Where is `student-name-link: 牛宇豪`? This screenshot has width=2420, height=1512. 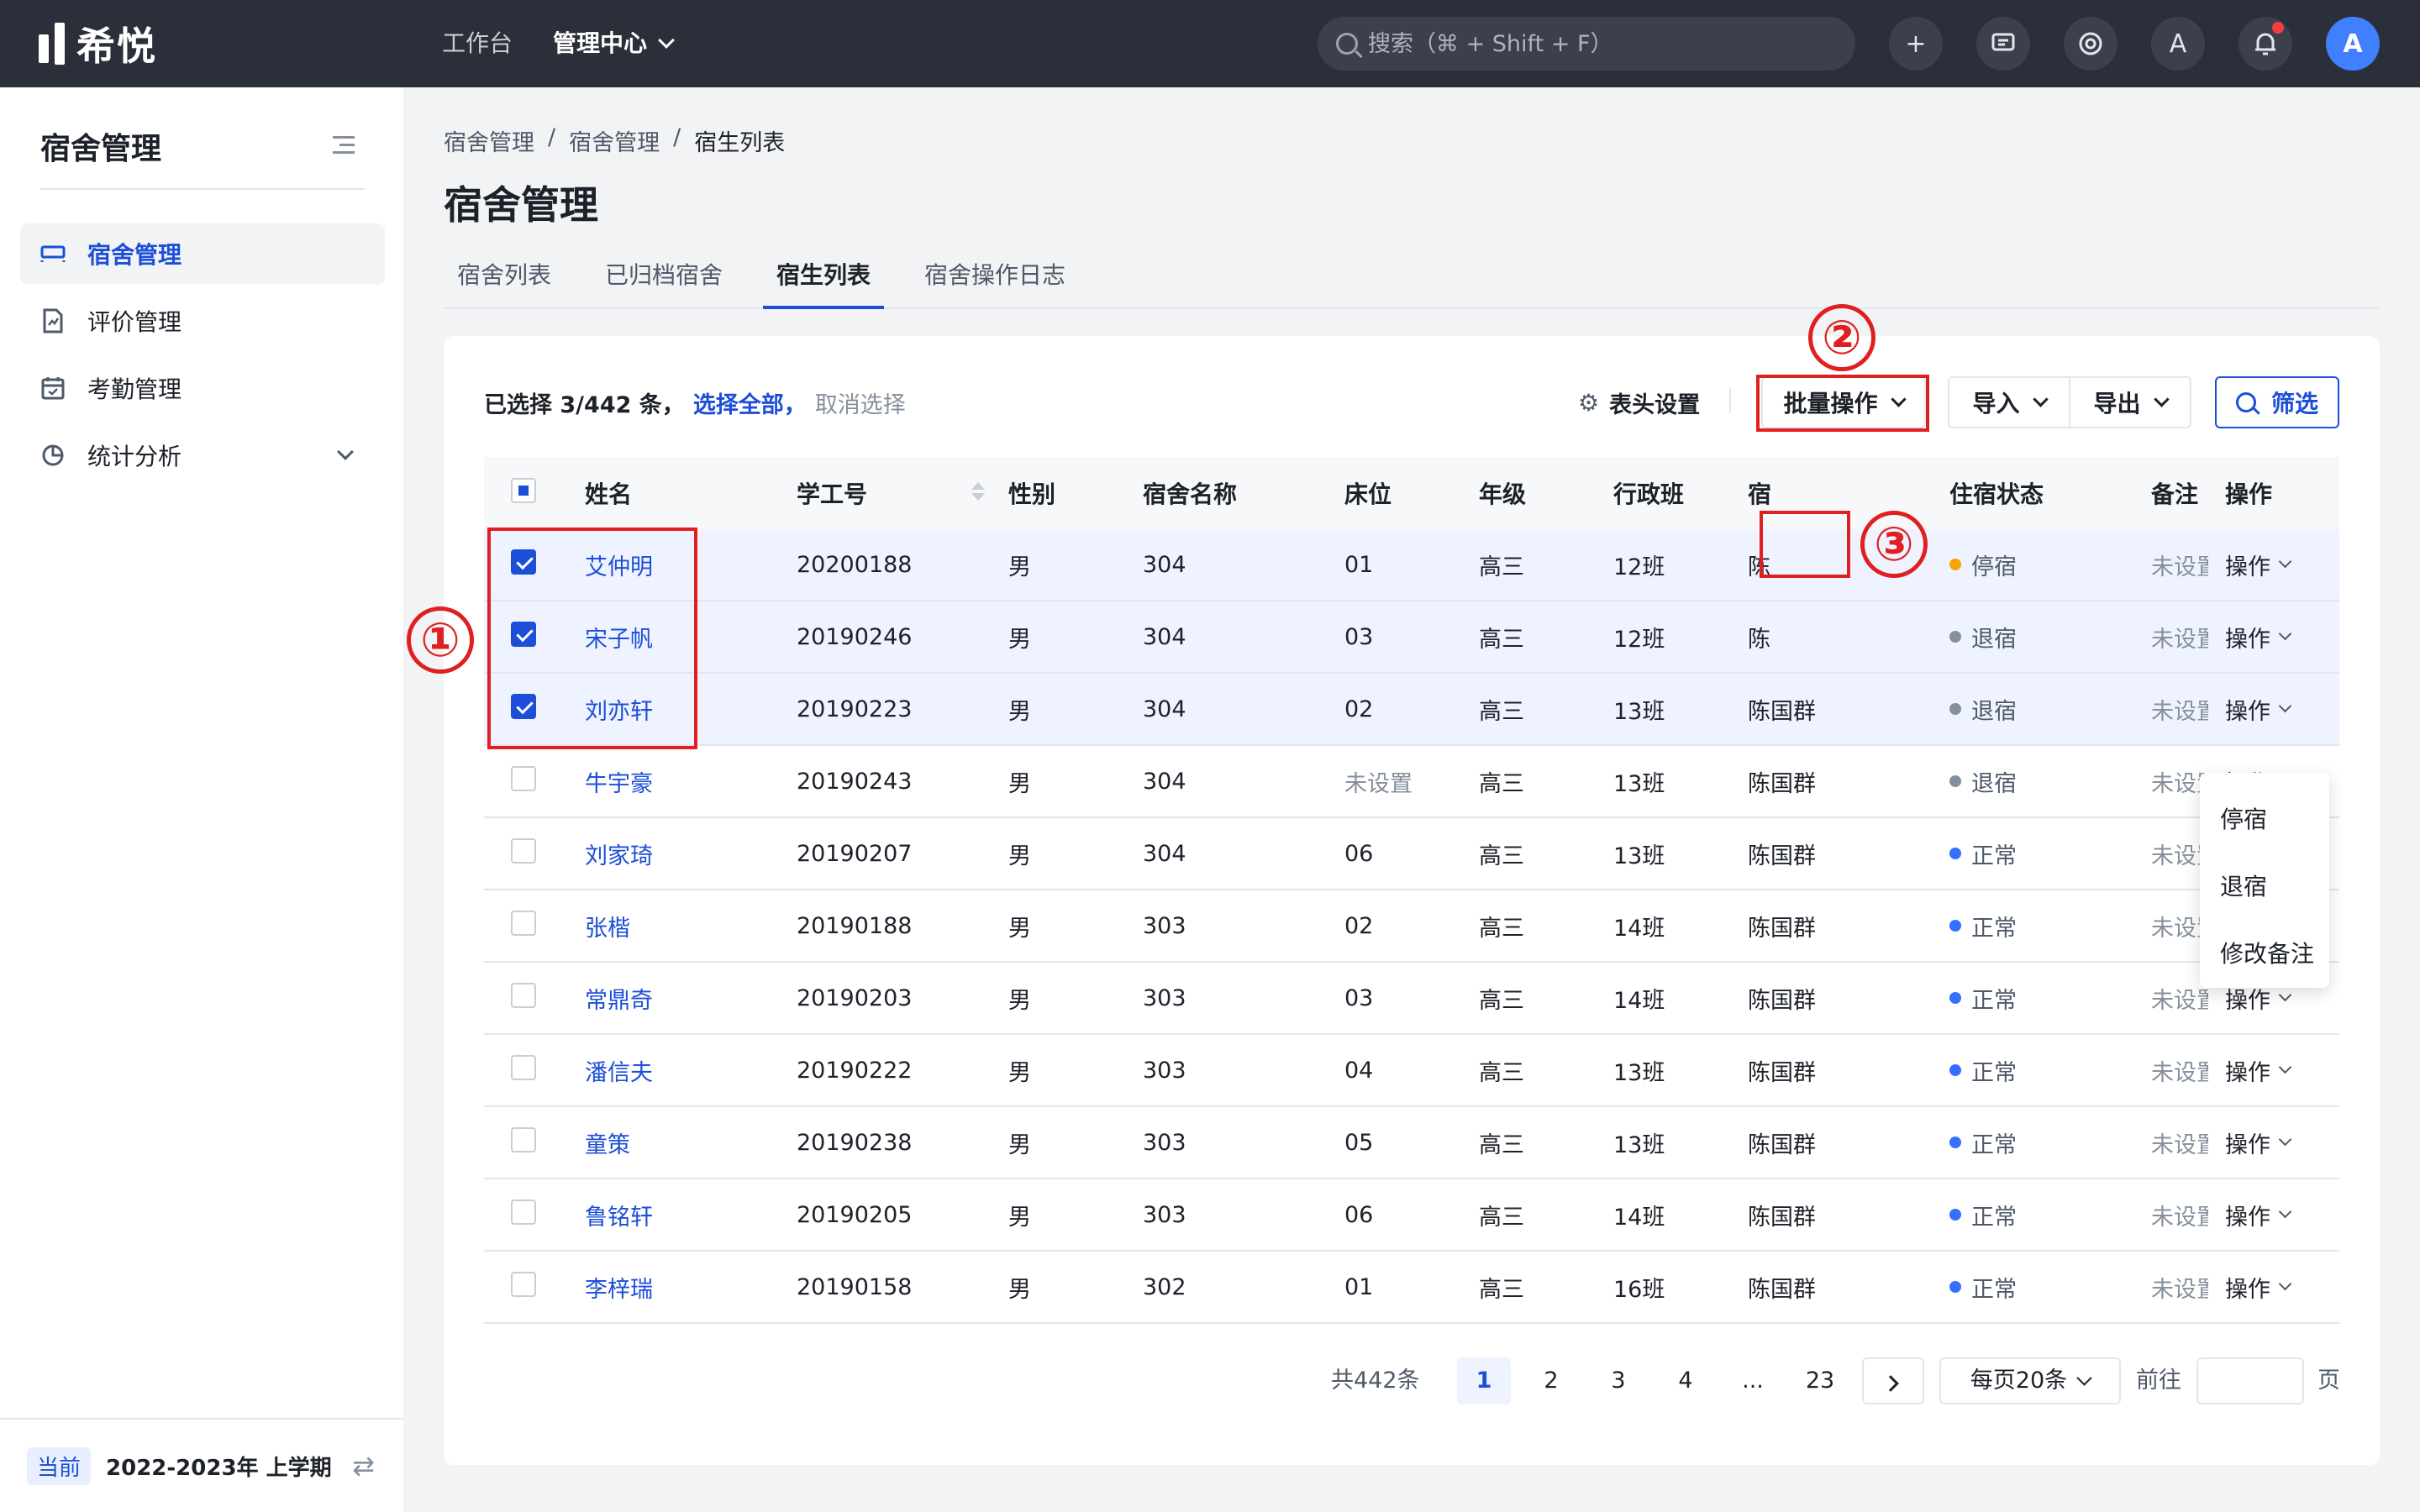 student-name-link: 牛宇豪 is located at coordinates (619, 781).